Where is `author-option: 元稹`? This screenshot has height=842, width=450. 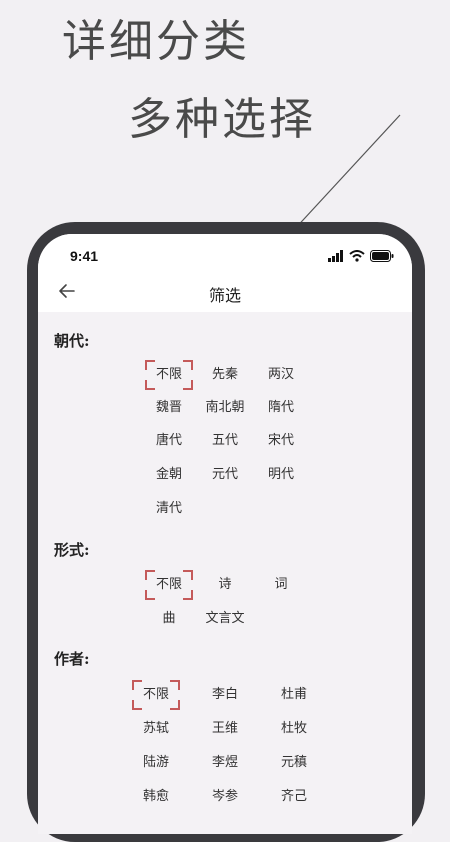 author-option: 元稹 is located at coordinates (294, 763).